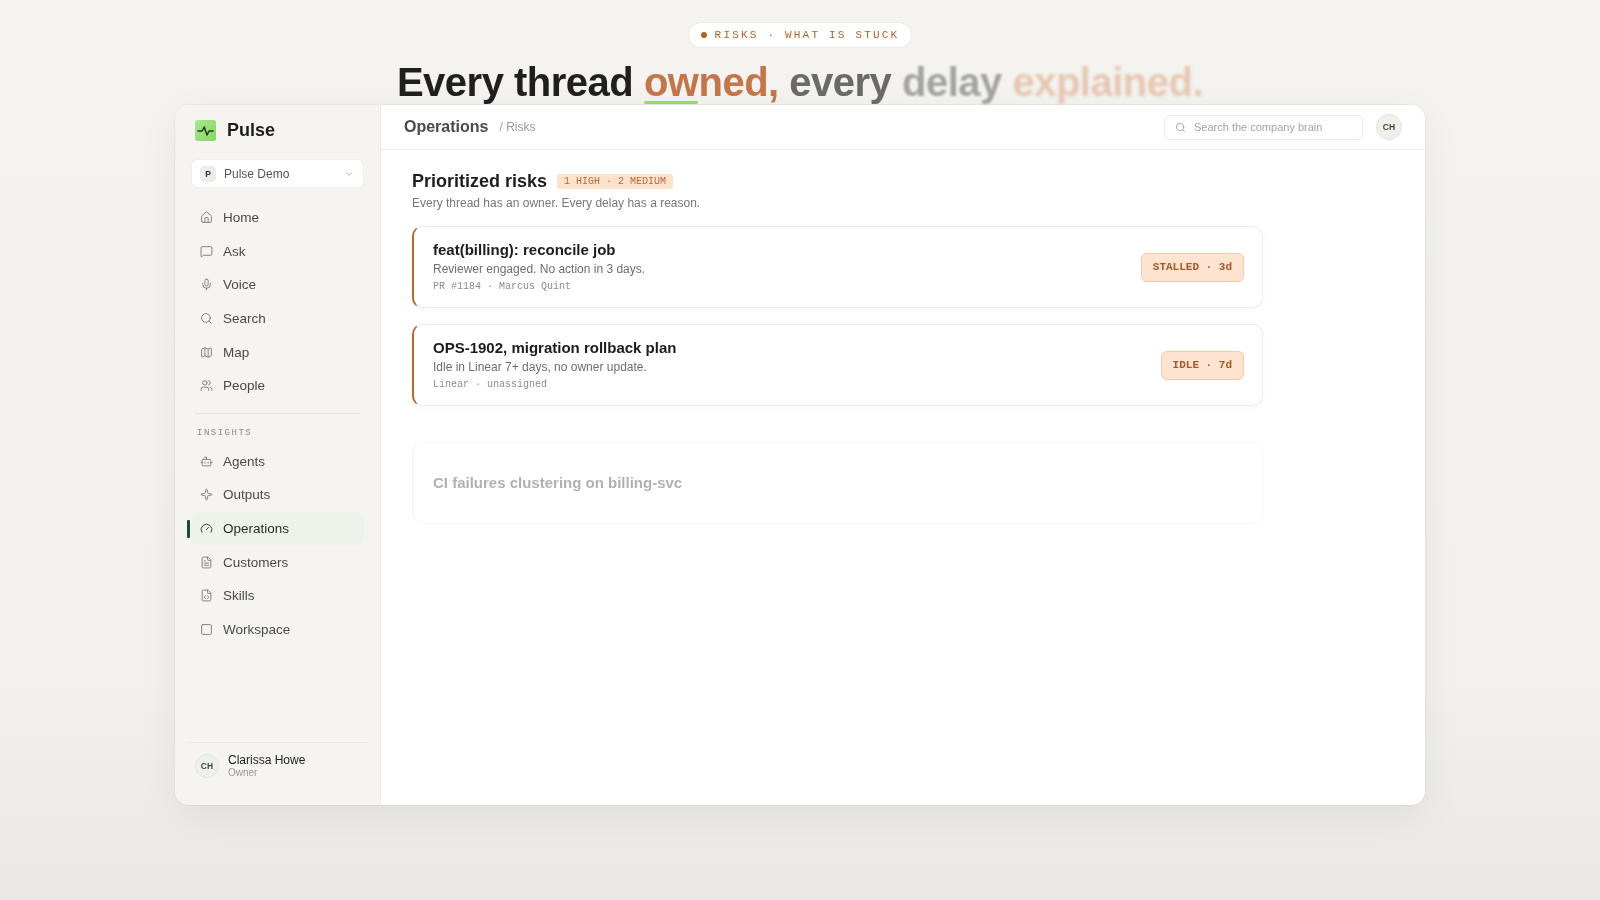 The height and width of the screenshot is (900, 1600). What do you see at coordinates (556, 203) in the screenshot?
I see `section-subtitle: Every thread has an owner. Every delay has a reason.` at bounding box center [556, 203].